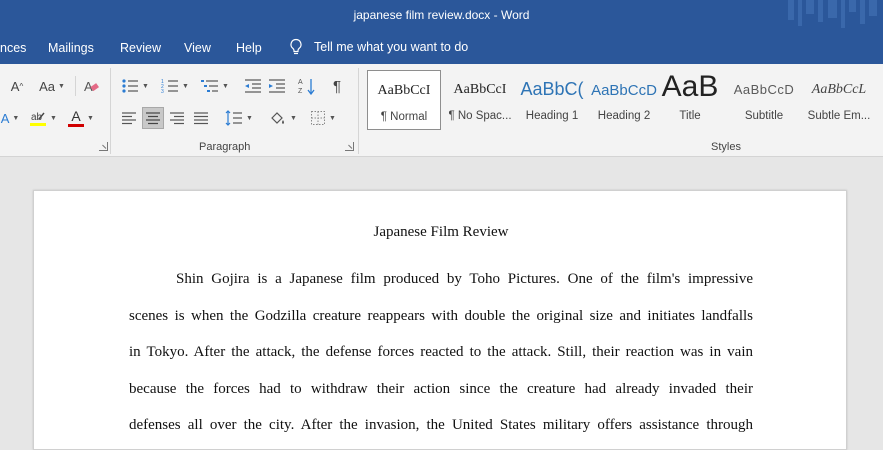  Describe the element at coordinates (140, 48) in the screenshot. I see `tab-review: Review` at that location.